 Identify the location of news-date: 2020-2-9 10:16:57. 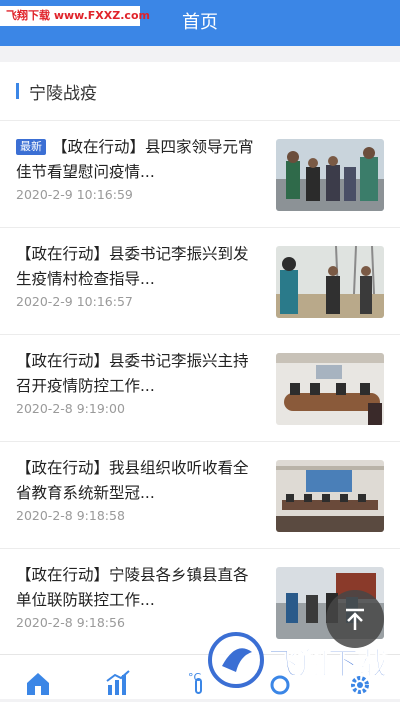
(74, 301).